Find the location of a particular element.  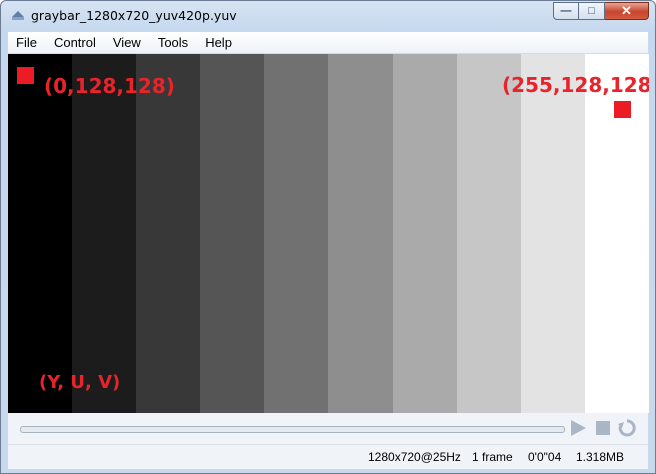

menu-control: Control is located at coordinates (75, 42).